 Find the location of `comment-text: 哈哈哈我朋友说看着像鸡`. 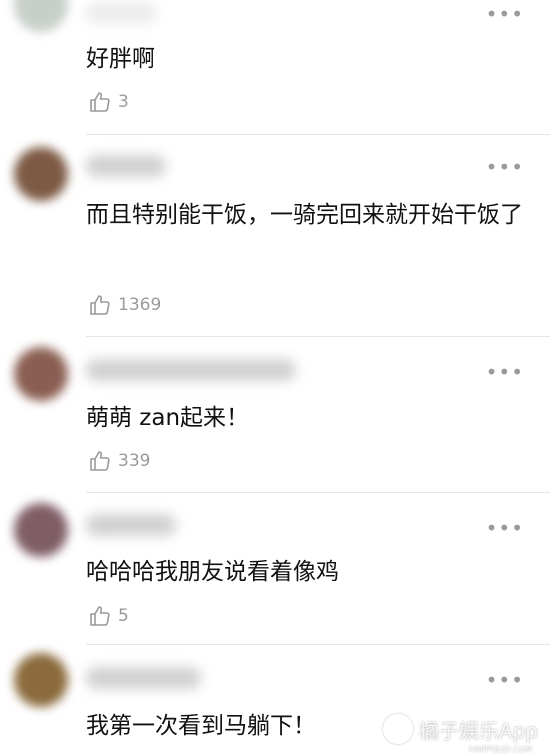

comment-text: 哈哈哈我朋友说看着像鸡 is located at coordinates (212, 572).